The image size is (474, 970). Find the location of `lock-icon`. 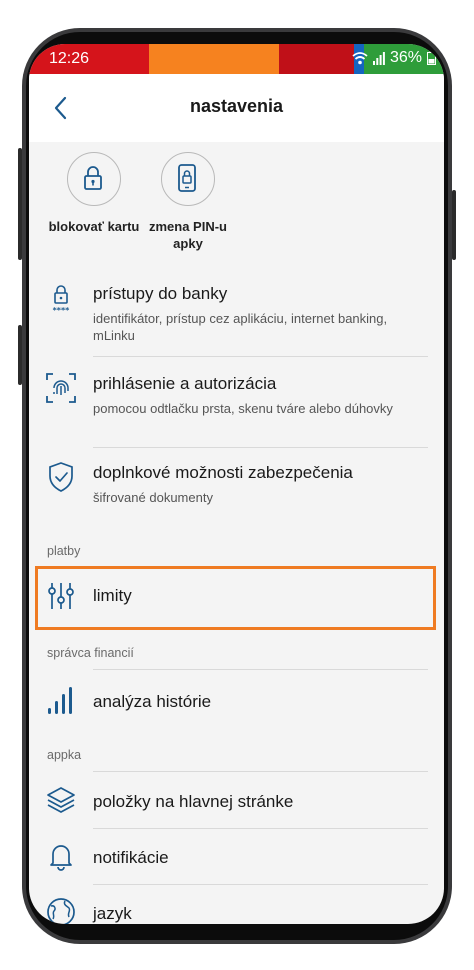

lock-icon is located at coordinates (93, 178).